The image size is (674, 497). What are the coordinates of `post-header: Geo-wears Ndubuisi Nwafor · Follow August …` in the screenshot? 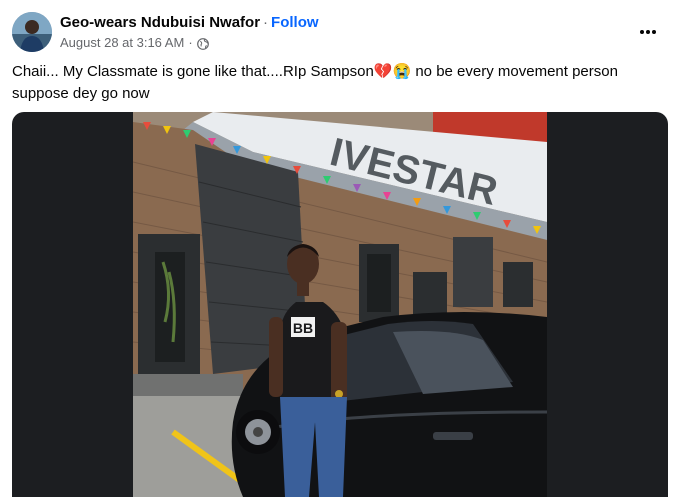 It's located at (337, 33).